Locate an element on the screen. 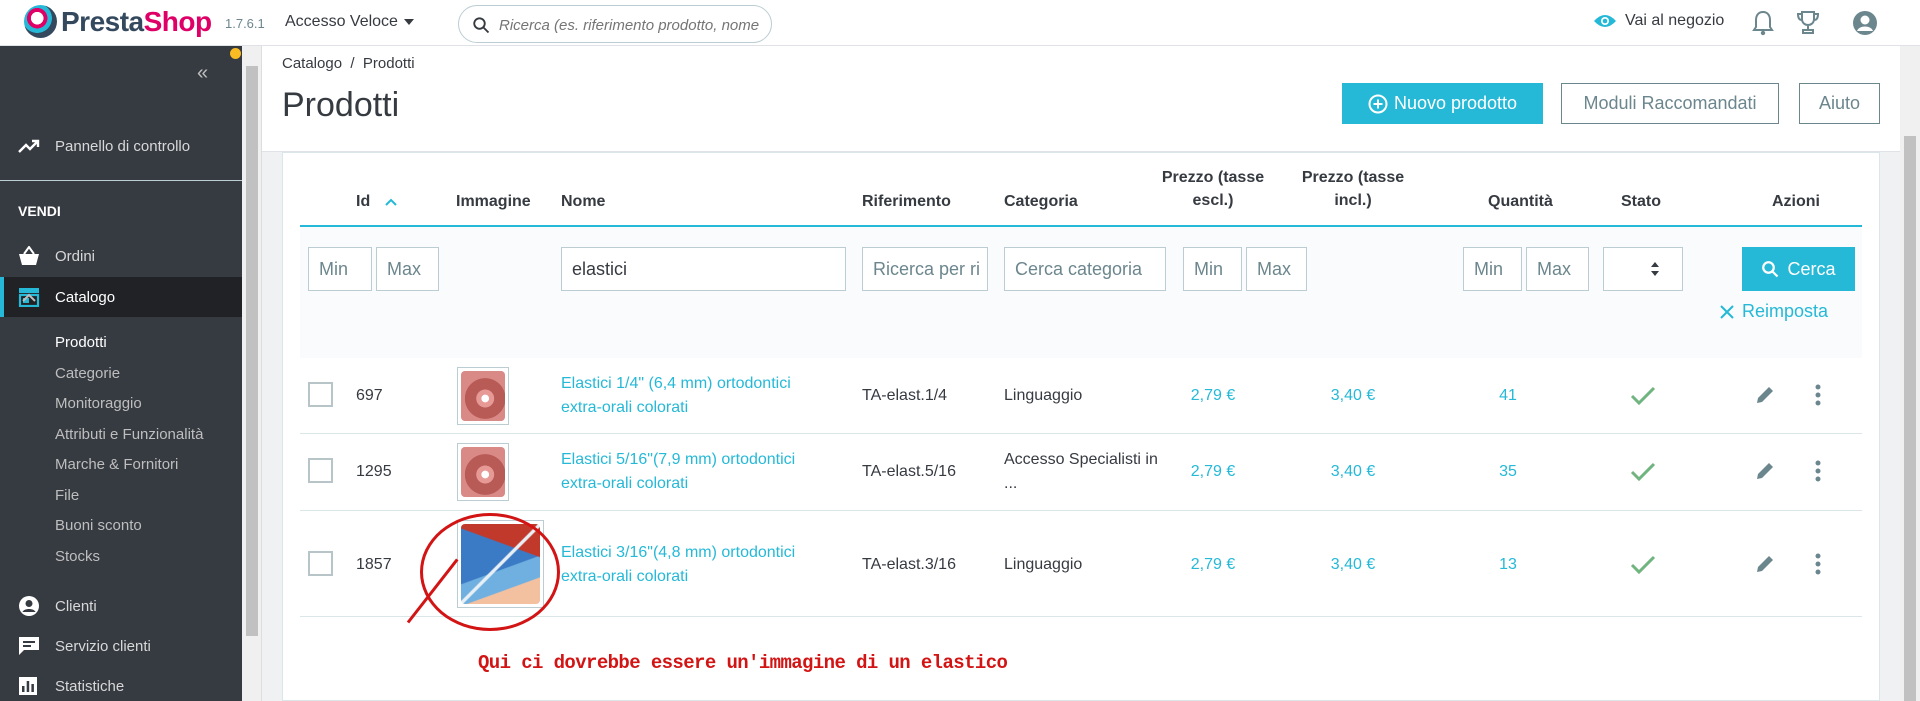 The width and height of the screenshot is (1920, 701). filter-price-max: Max is located at coordinates (1276, 269).